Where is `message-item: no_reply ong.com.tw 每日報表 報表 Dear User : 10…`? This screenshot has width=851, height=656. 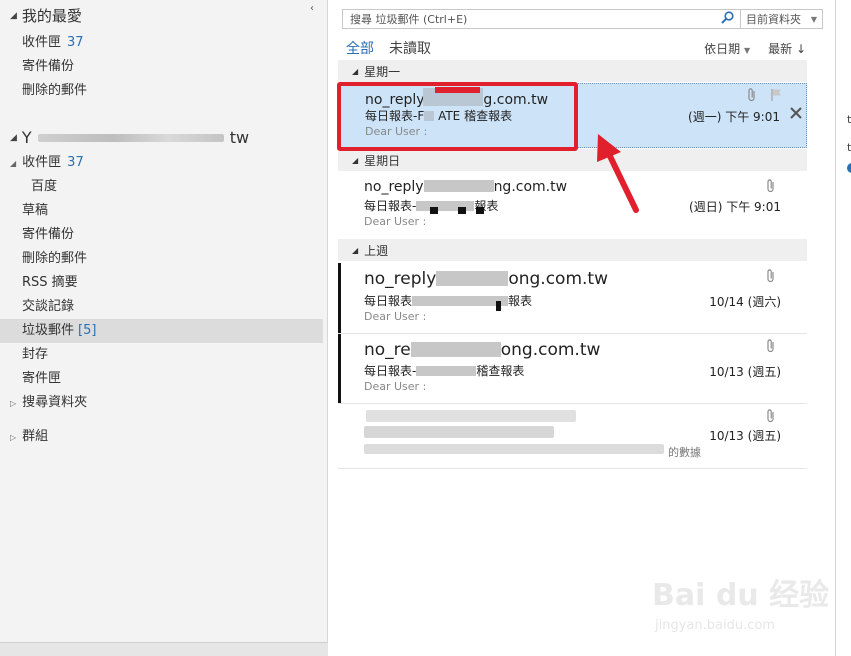 message-item: no_reply ong.com.tw 每日報表 報表 Dear User : 10… is located at coordinates (572, 298).